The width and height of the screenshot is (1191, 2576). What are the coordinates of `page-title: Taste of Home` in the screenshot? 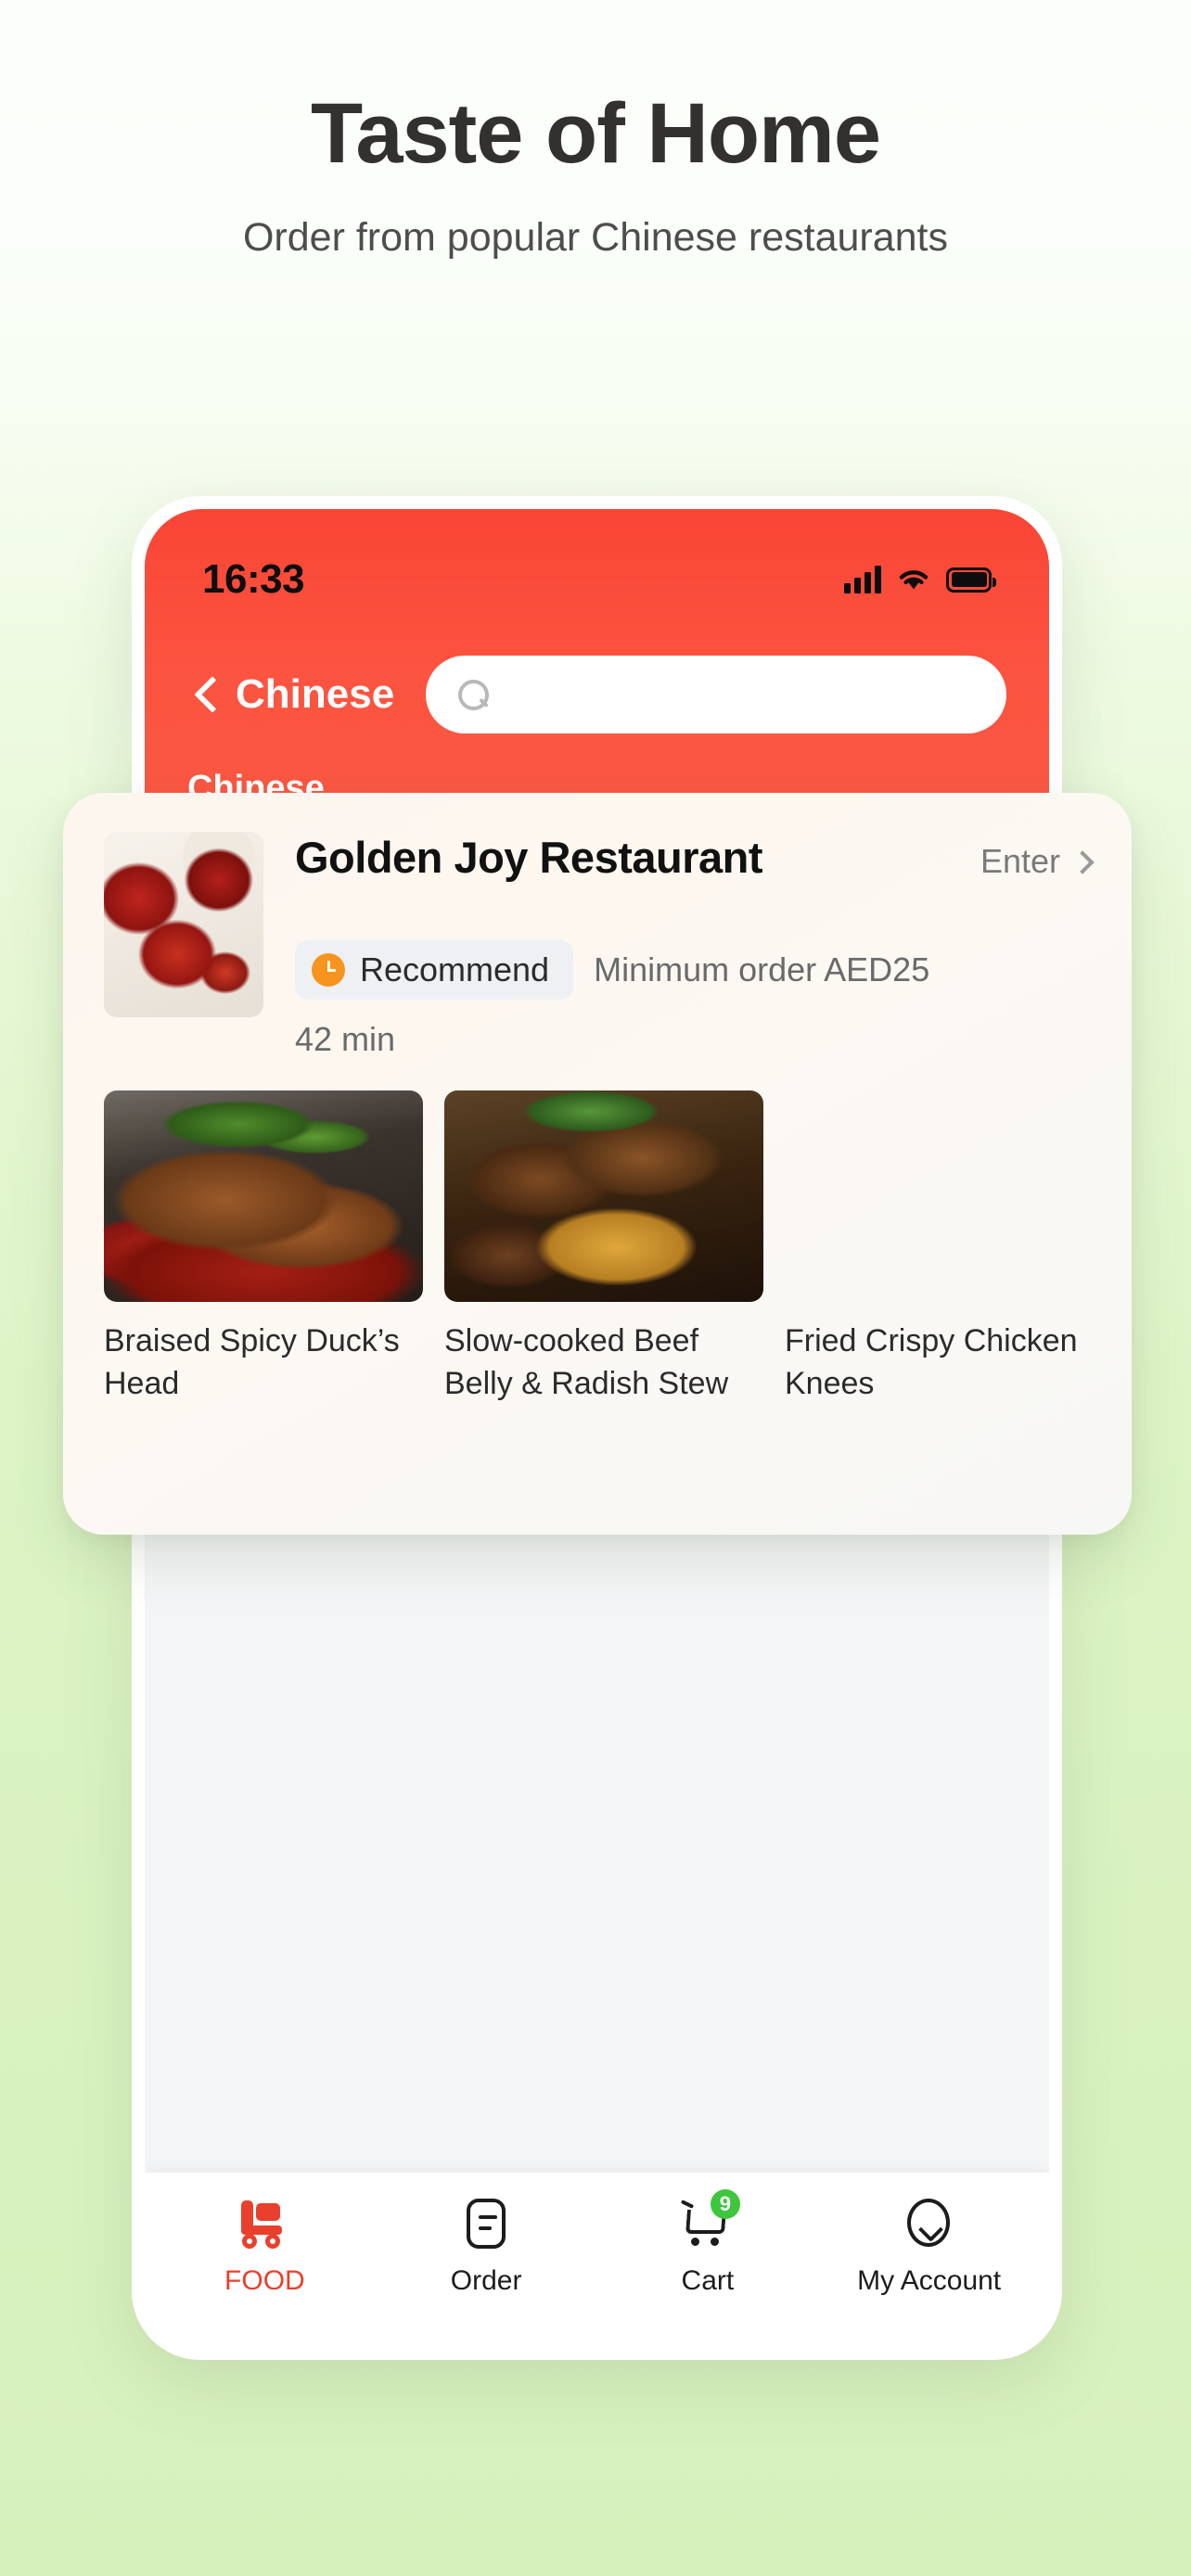 It's located at (595, 134).